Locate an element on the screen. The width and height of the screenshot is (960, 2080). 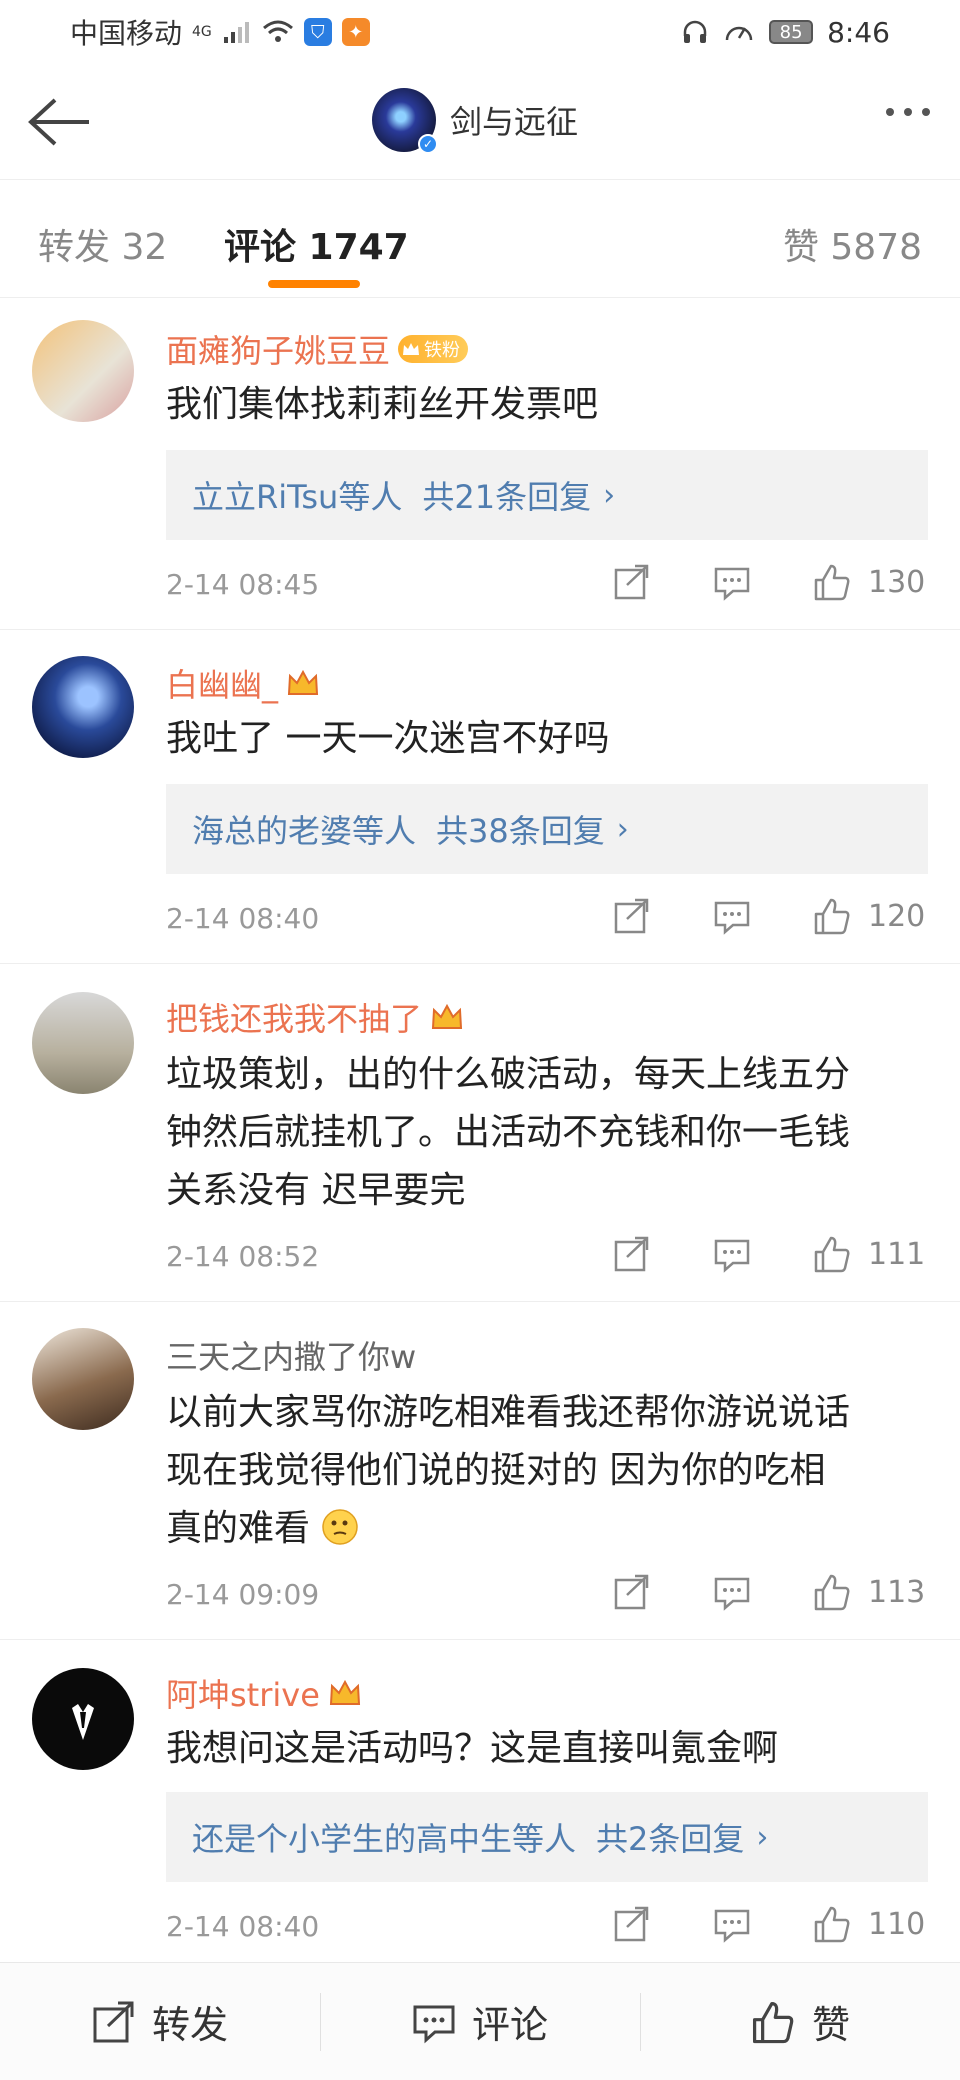
comment-text-line: 钟然后就挂机了。出活动不充钱和你一毛钱 is located at coordinates (508, 1132).